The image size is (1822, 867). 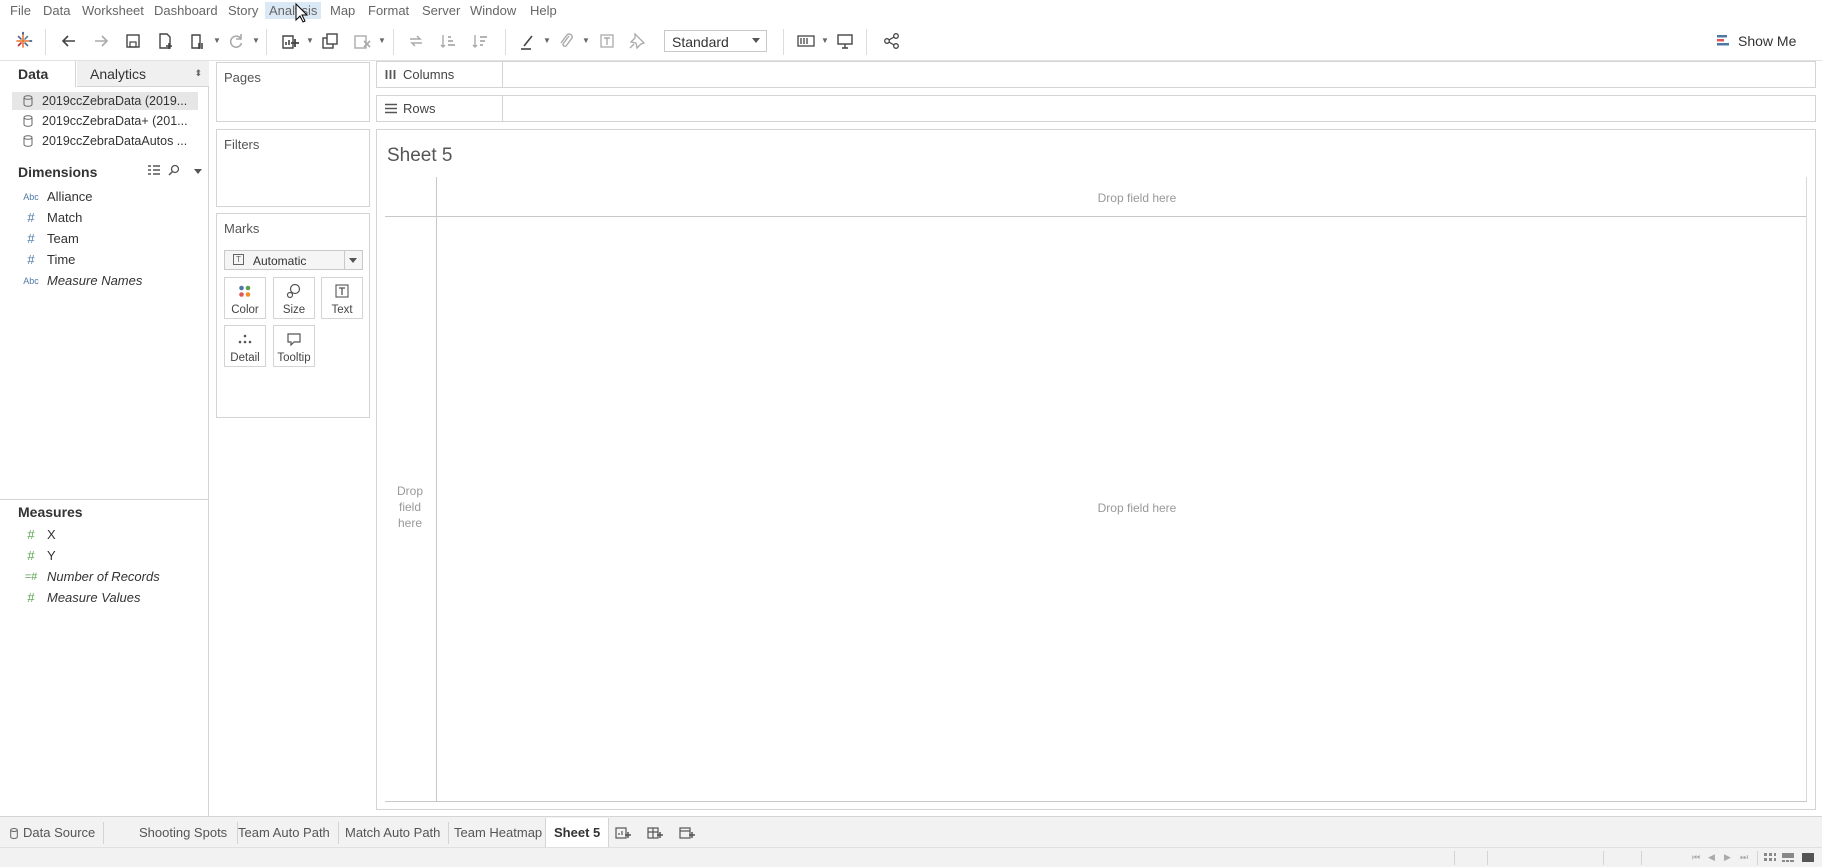 I want to click on menu-format: Format, so click(x=388, y=10).